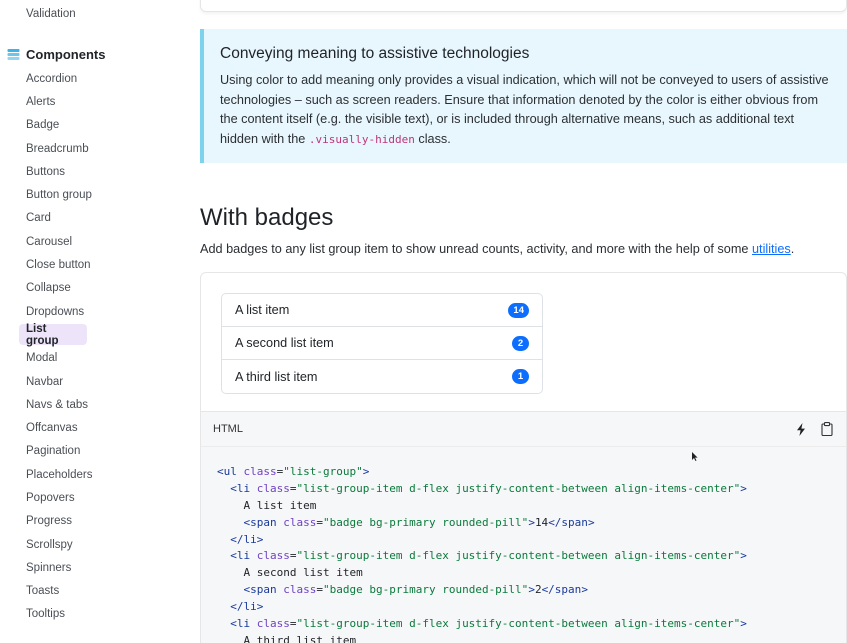  What do you see at coordinates (59, 218) in the screenshot?
I see `sidebar-item-card: Card` at bounding box center [59, 218].